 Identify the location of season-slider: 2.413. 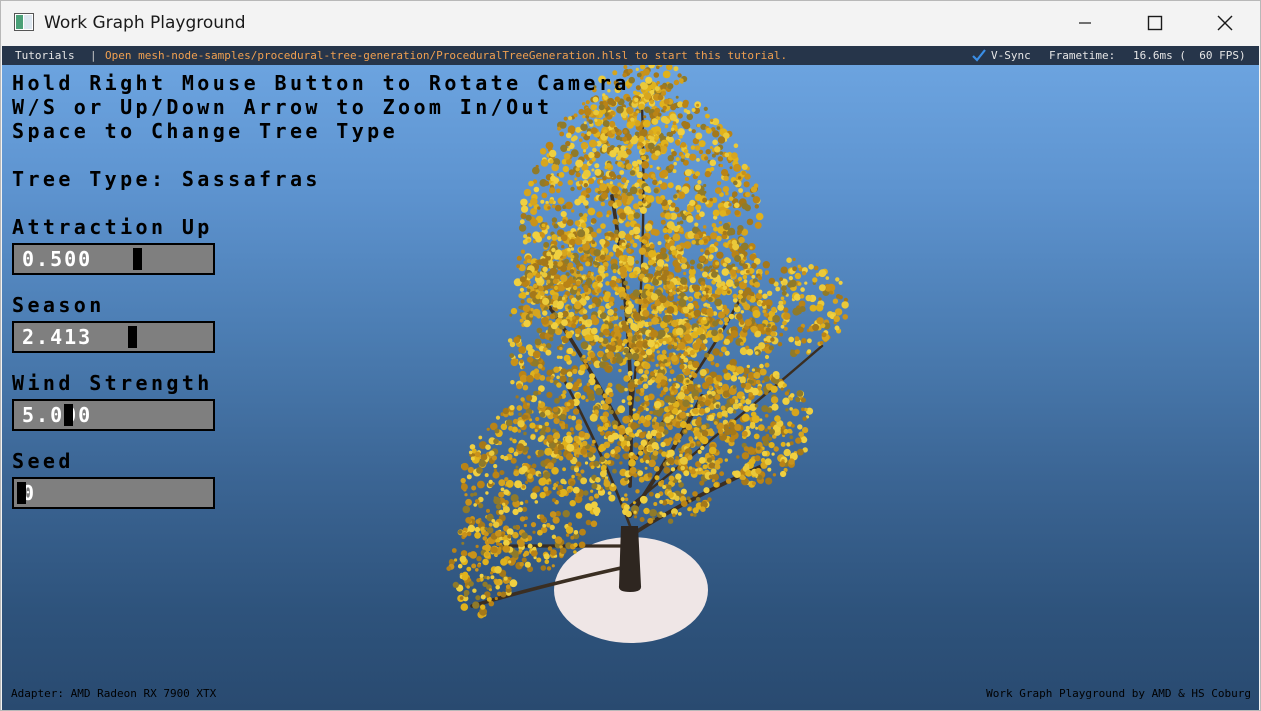
(113, 337).